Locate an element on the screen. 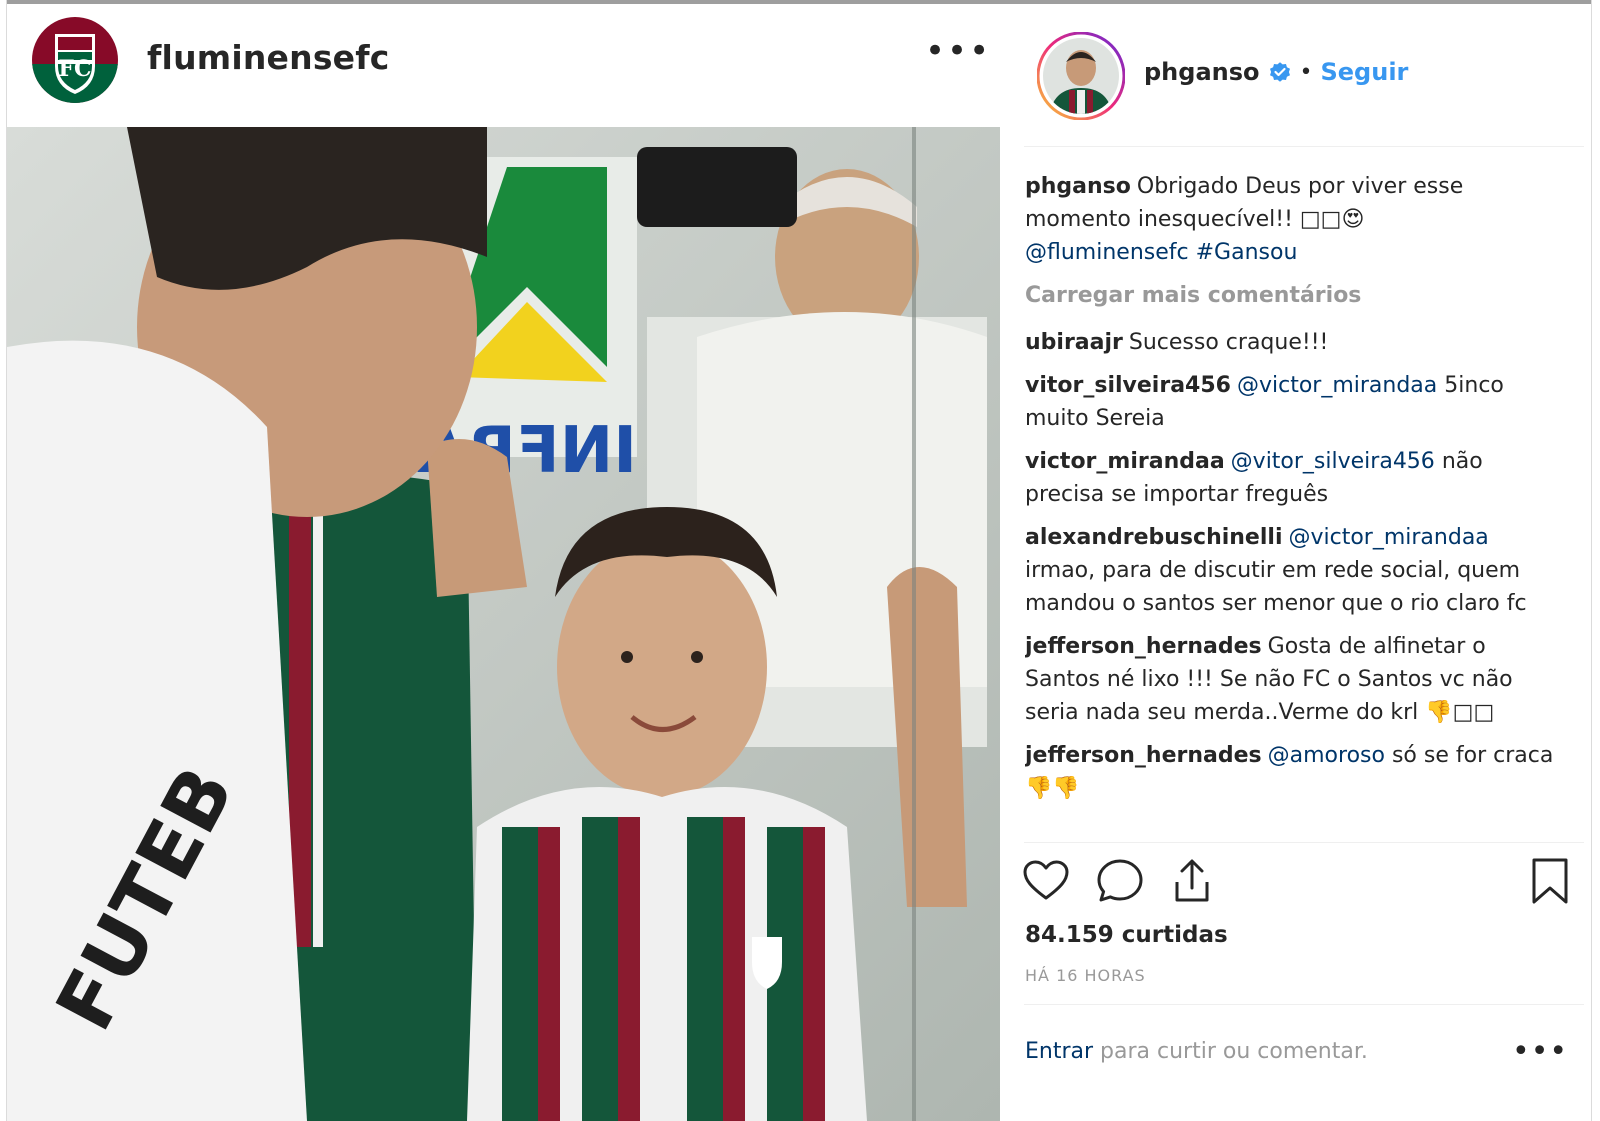 This screenshot has width=1600, height=1121. author-row: phganso • Seguir is located at coordinates (1276, 72).